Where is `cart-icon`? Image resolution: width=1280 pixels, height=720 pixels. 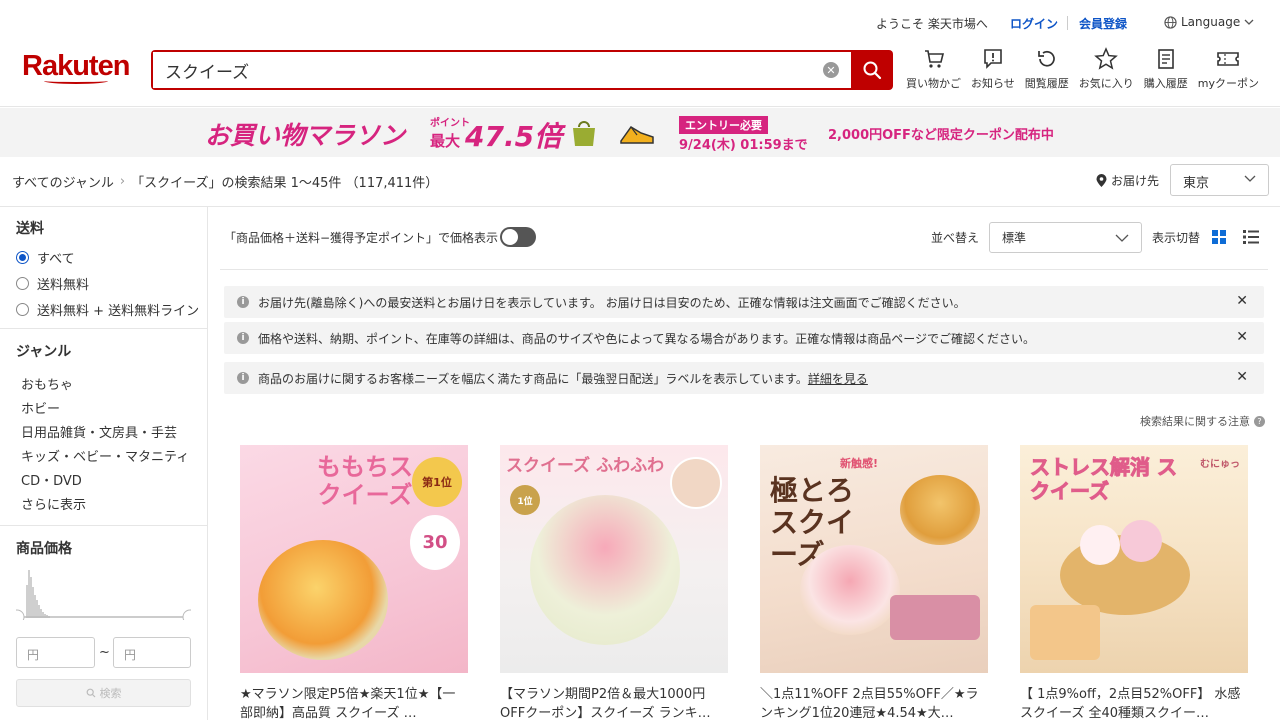 cart-icon is located at coordinates (934, 59).